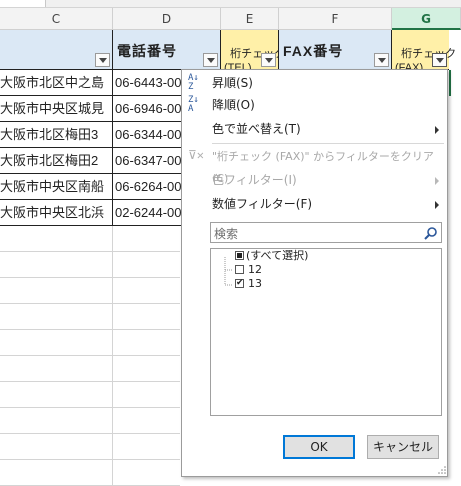 The width and height of the screenshot is (461, 486). What do you see at coordinates (442, 470) in the screenshot?
I see `resize-grip-icon` at bounding box center [442, 470].